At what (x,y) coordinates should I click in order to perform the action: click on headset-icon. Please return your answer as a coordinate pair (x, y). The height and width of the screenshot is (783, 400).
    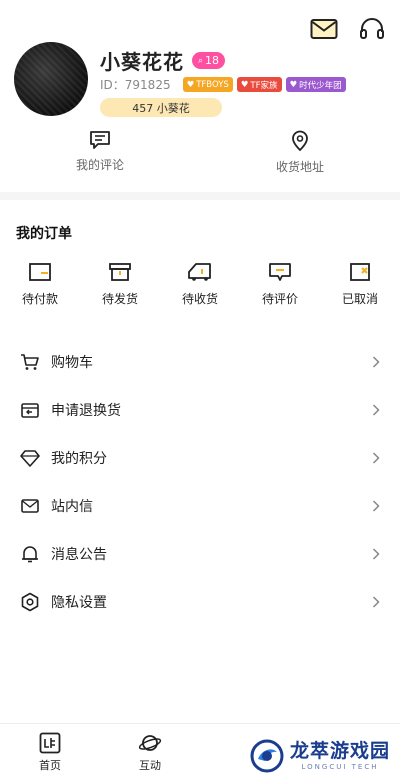
    Looking at the image, I should click on (372, 29).